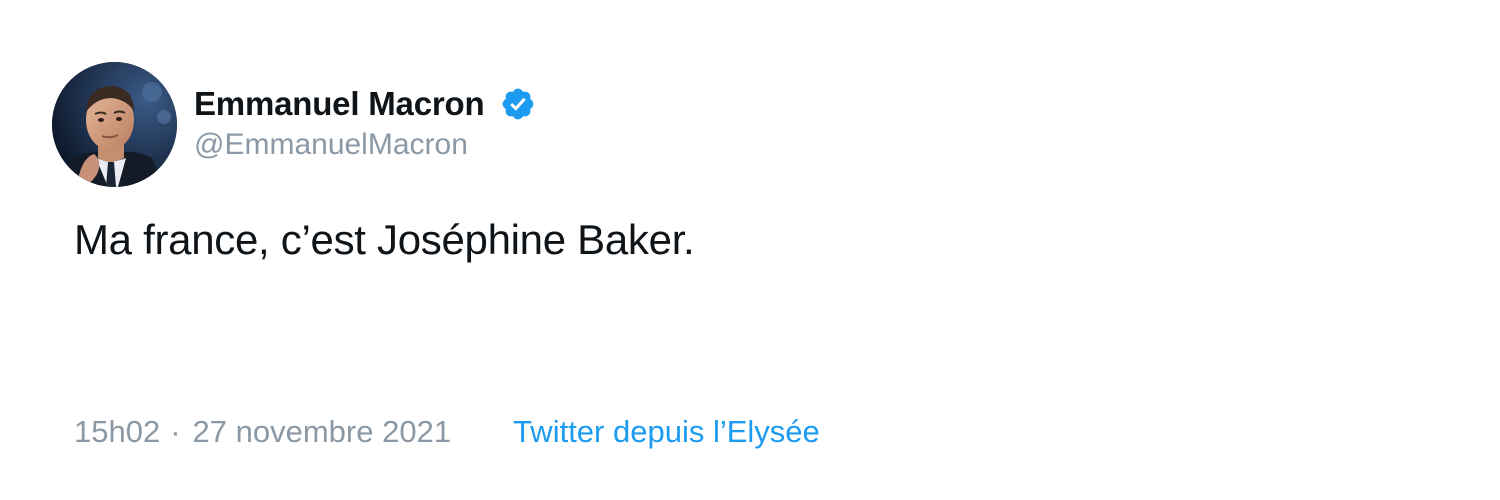 The height and width of the screenshot is (500, 1500). I want to click on tweet-time: 15h02, so click(117, 432).